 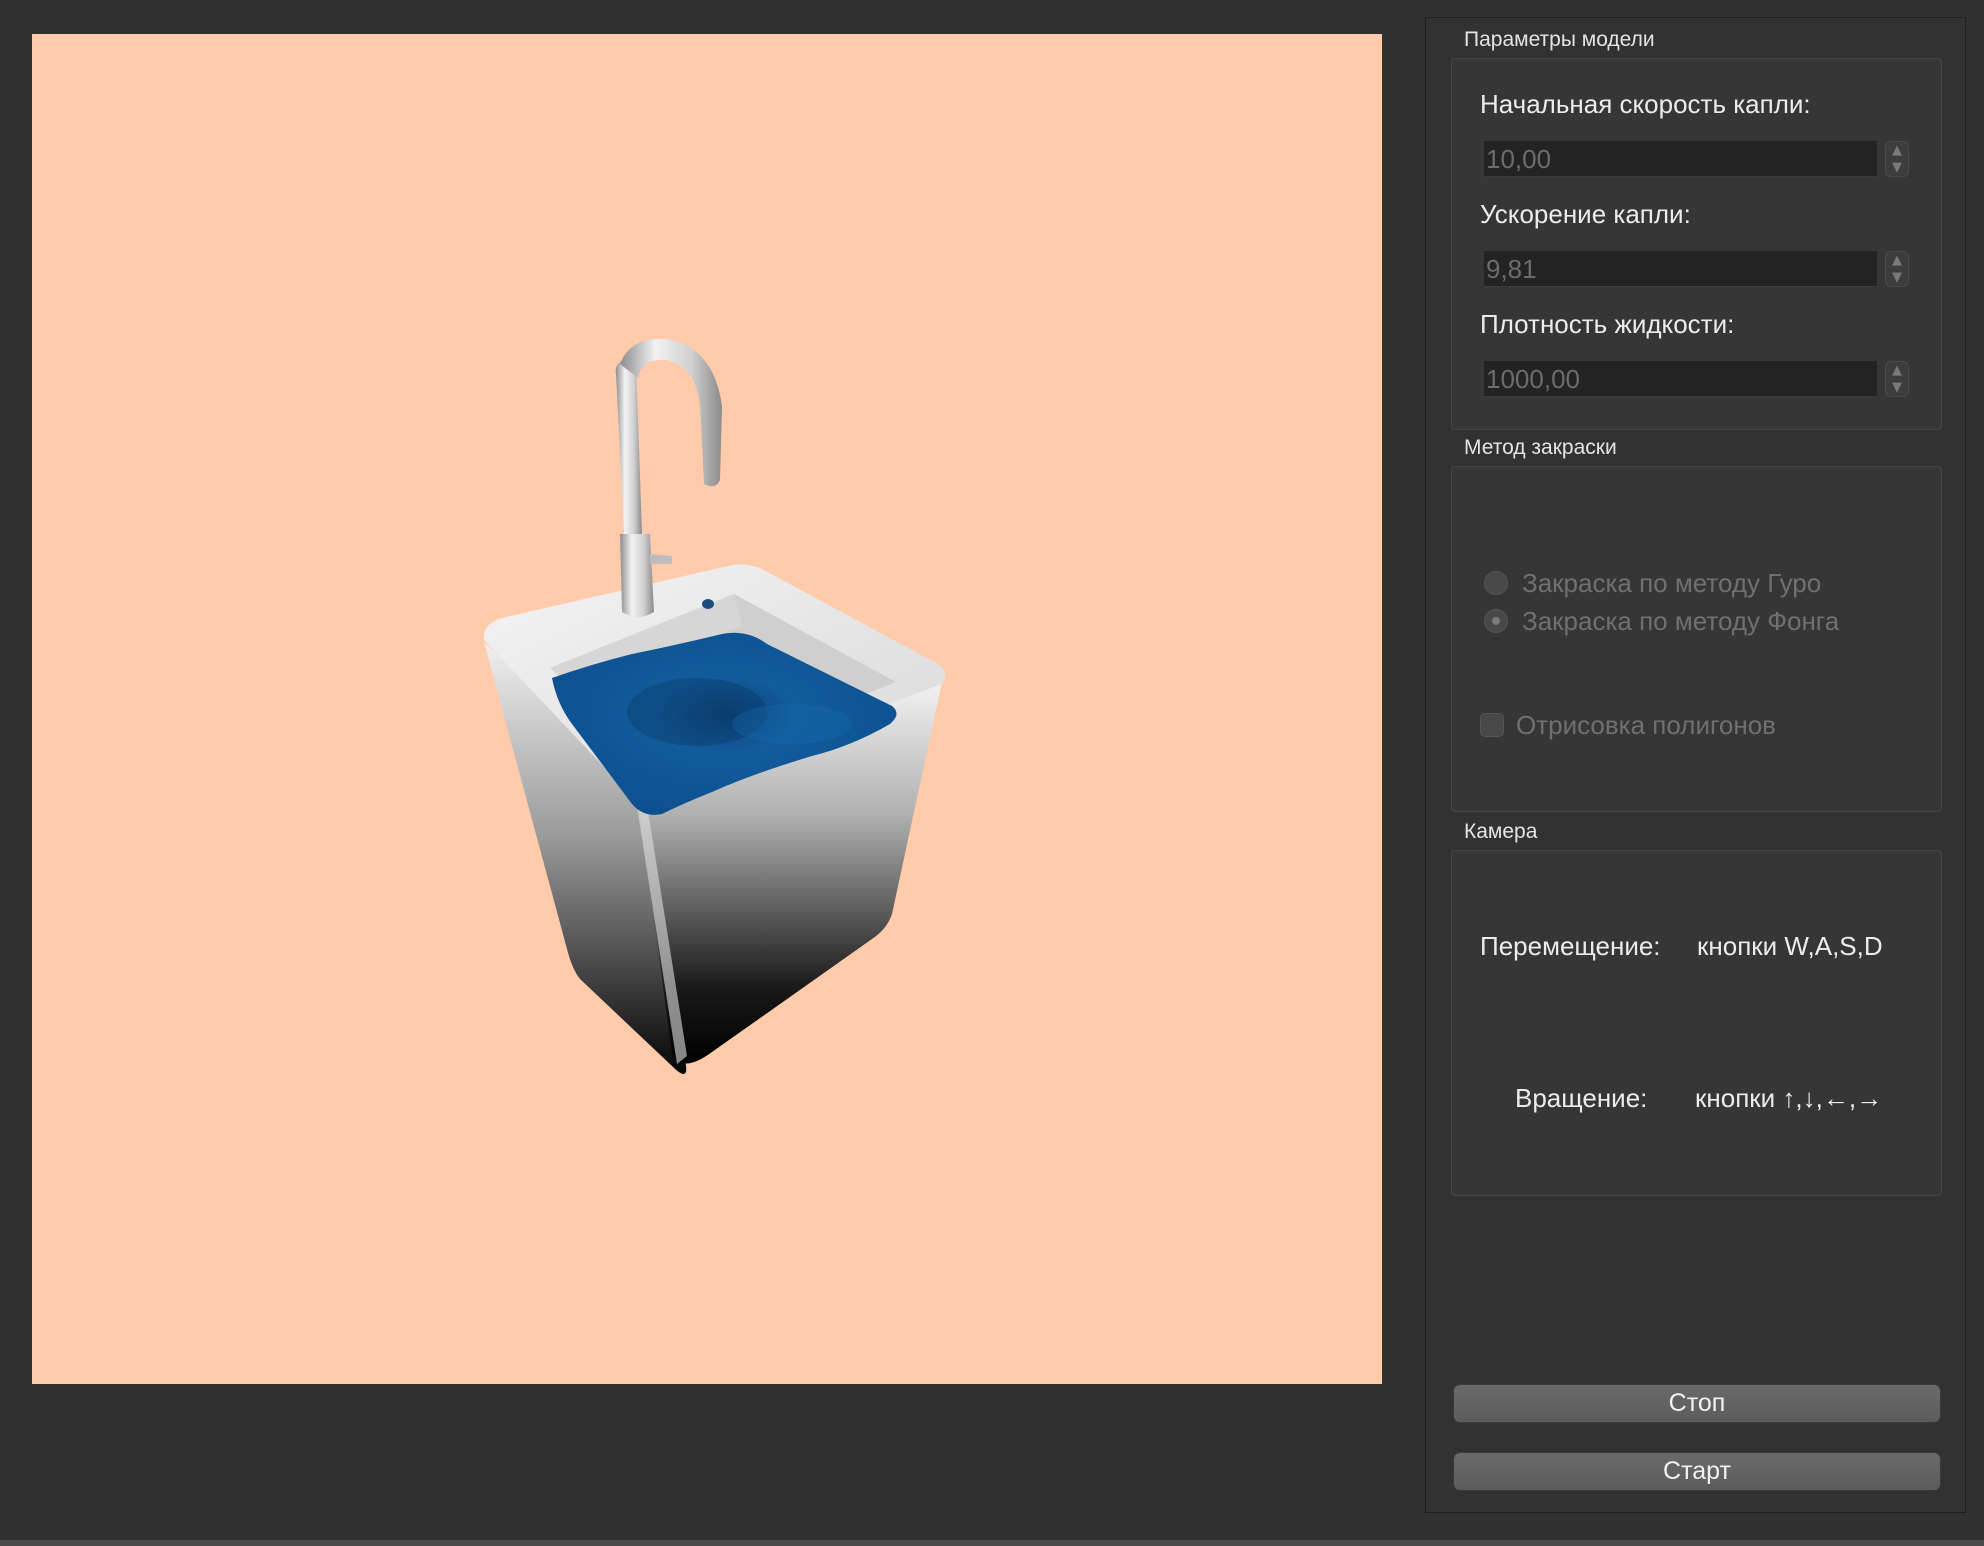 What do you see at coordinates (1570, 946) in the screenshot?
I see `camera-move-label: Перемещение:` at bounding box center [1570, 946].